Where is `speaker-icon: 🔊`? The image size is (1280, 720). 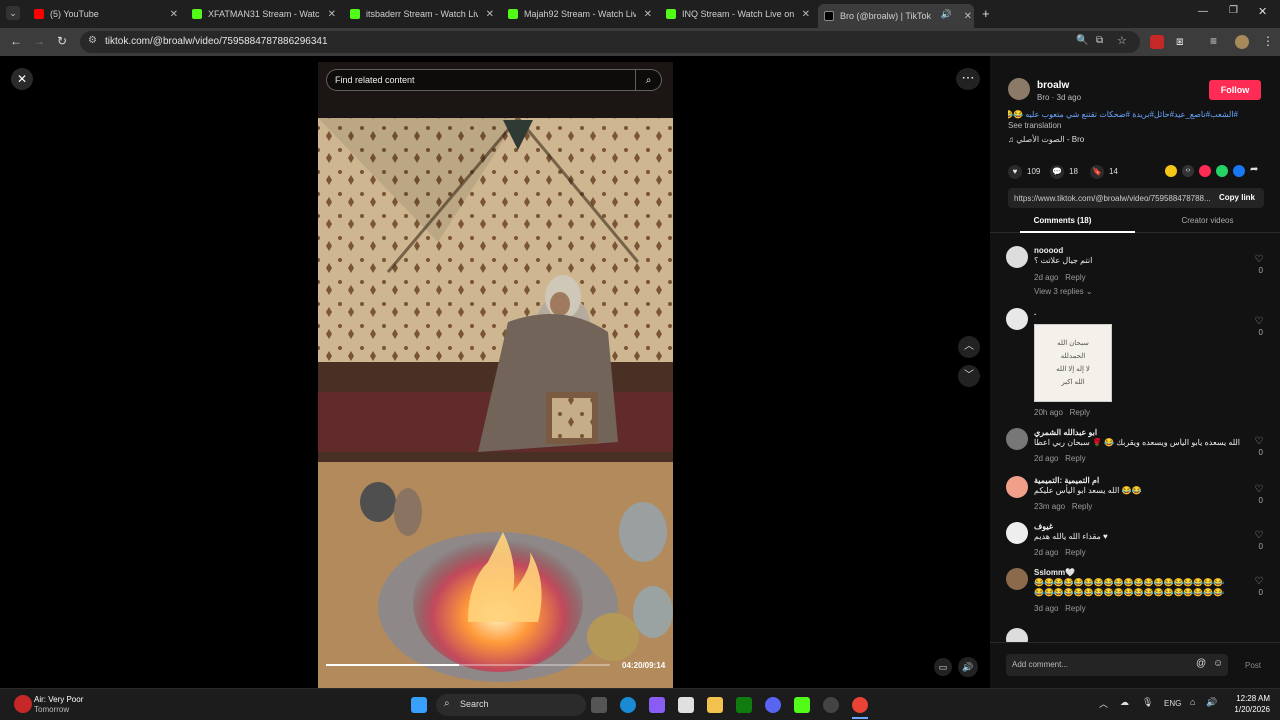
speaker-icon: 🔊 is located at coordinates (1211, 702).